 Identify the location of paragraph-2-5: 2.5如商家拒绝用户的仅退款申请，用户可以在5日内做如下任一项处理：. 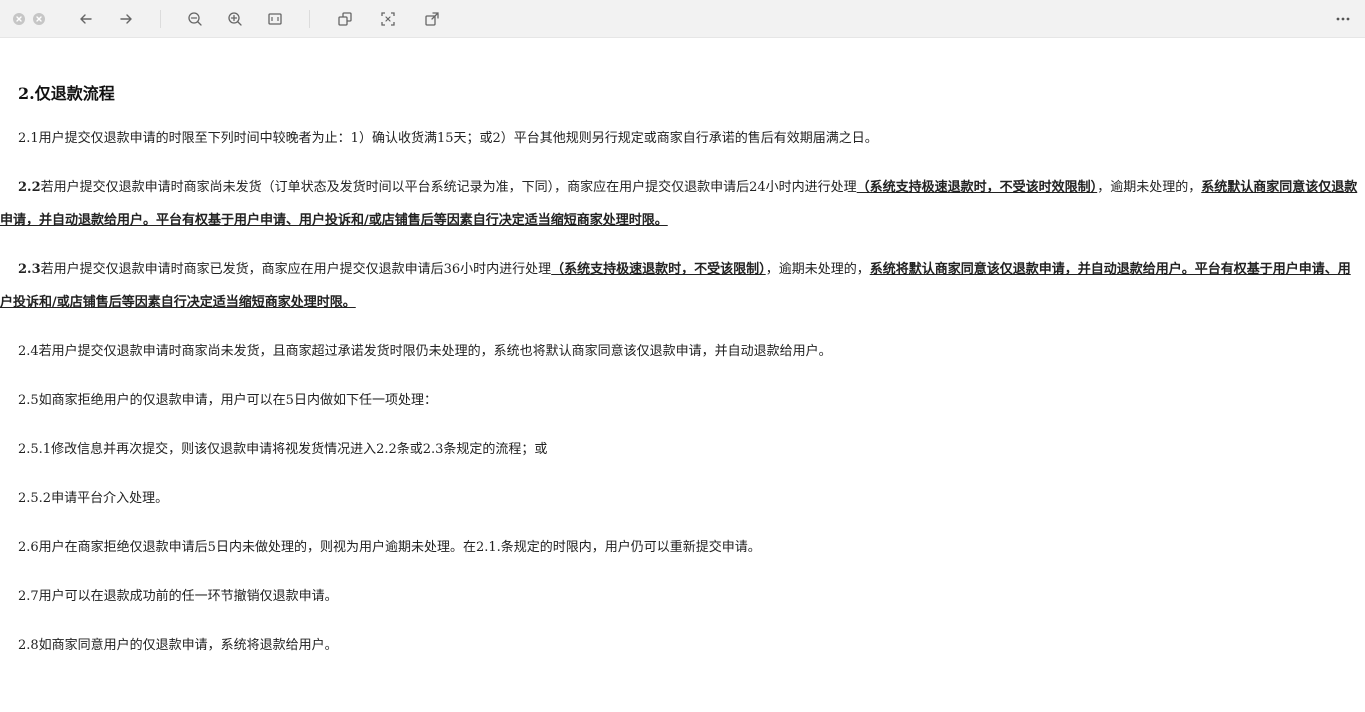
(227, 400).